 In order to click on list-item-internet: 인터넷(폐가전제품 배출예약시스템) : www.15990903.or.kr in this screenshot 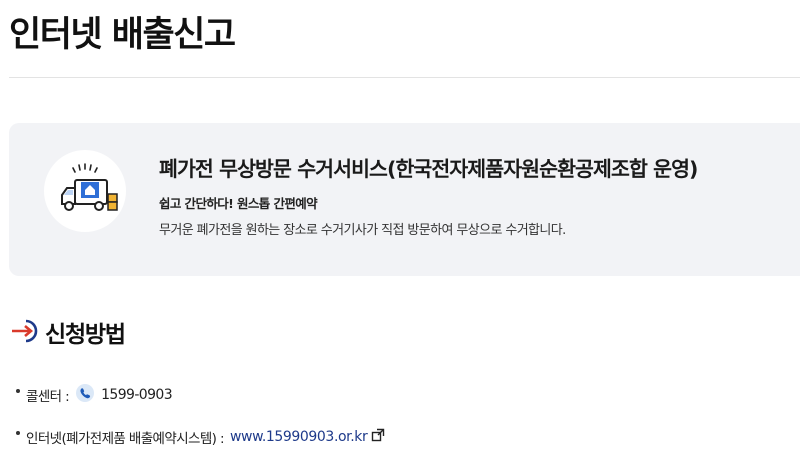, I will do `click(200, 437)`.